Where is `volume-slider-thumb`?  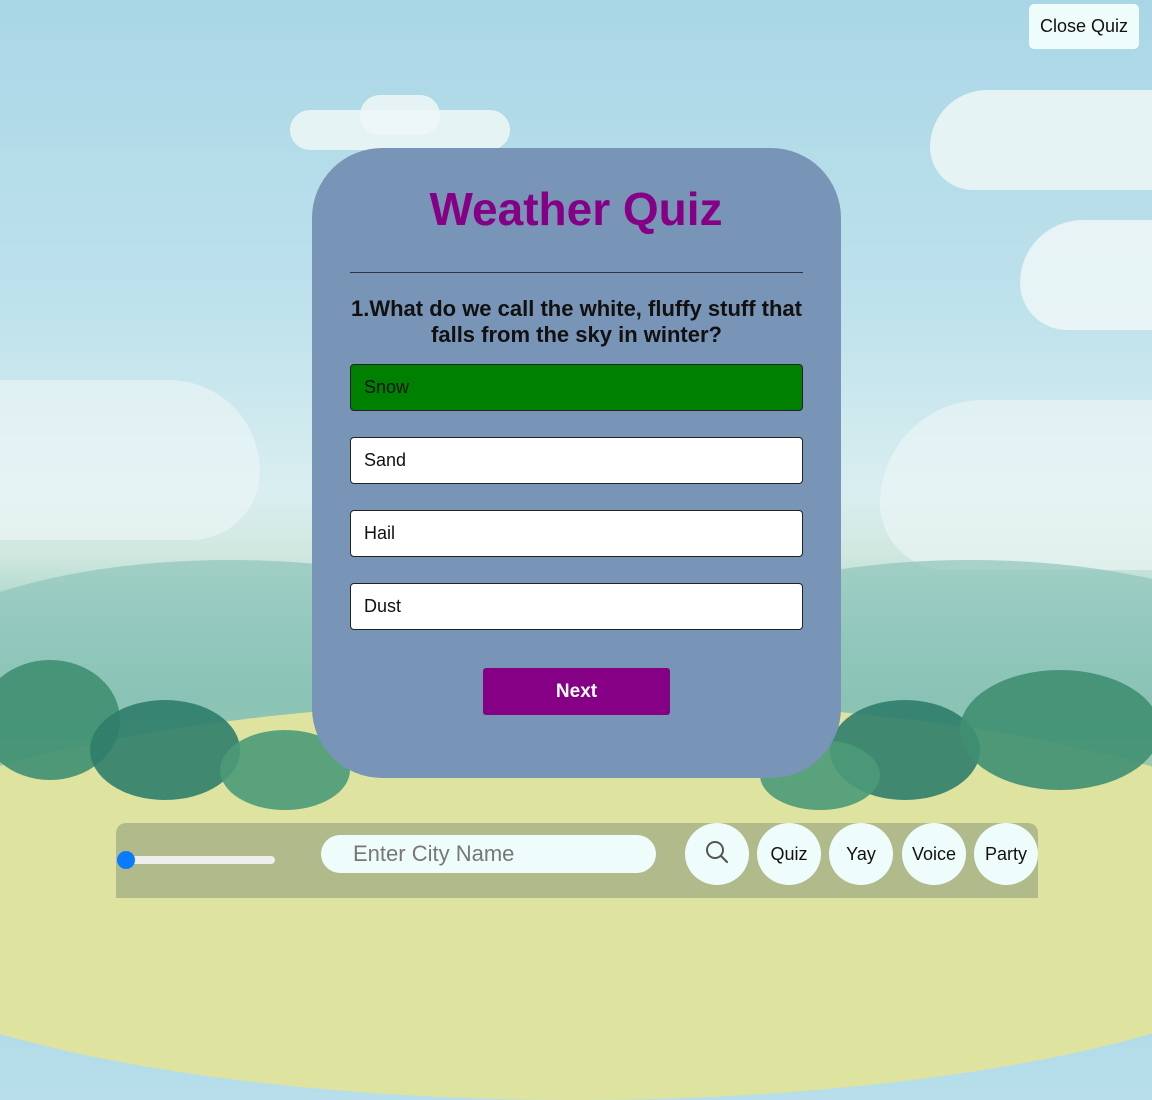 volume-slider-thumb is located at coordinates (126, 860).